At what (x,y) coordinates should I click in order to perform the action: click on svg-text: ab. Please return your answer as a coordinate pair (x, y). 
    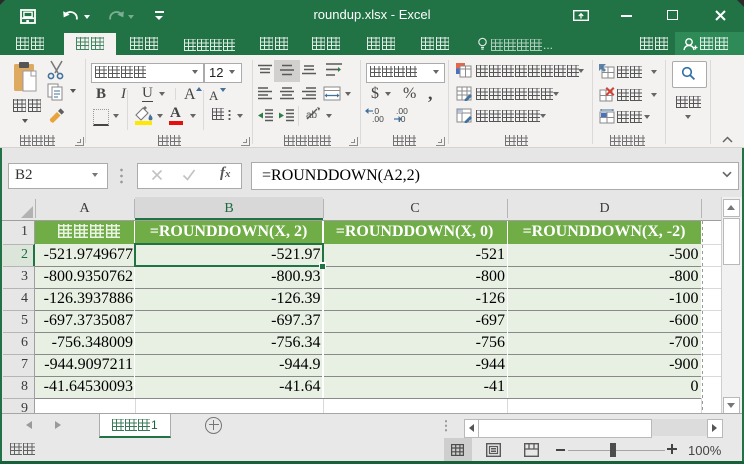
    Looking at the image, I should click on (312, 115).